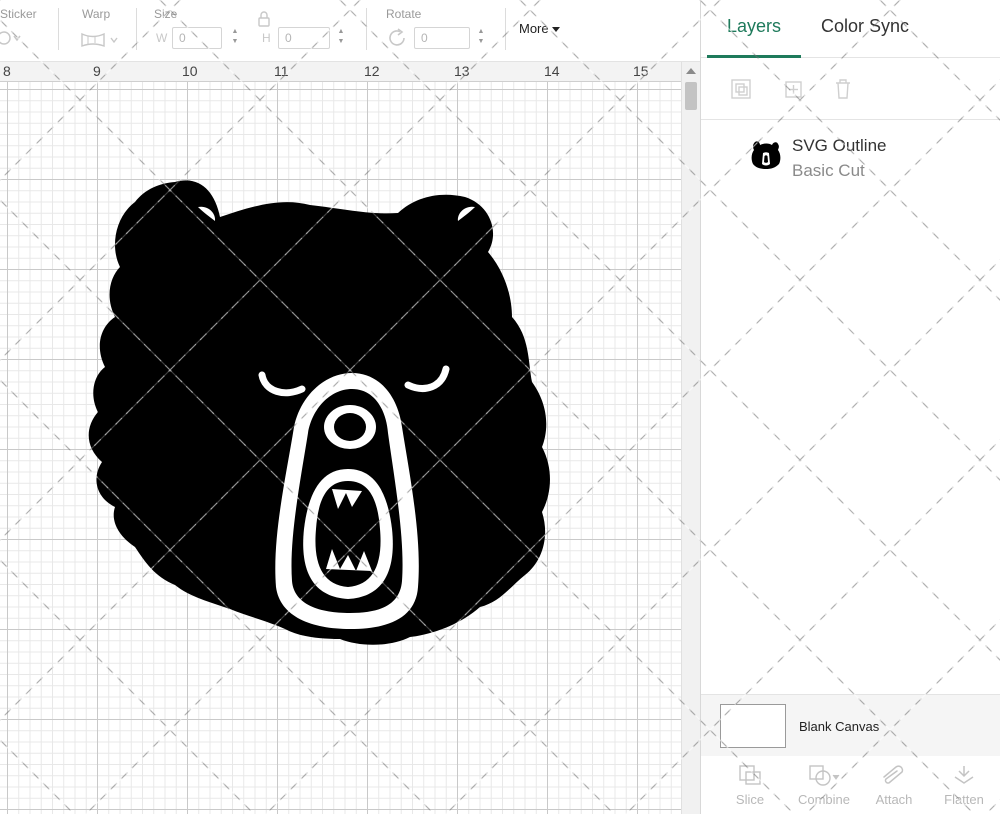 The image size is (1000, 814). Describe the element at coordinates (691, 96) in the screenshot. I see `scrollbar-thumb` at that location.